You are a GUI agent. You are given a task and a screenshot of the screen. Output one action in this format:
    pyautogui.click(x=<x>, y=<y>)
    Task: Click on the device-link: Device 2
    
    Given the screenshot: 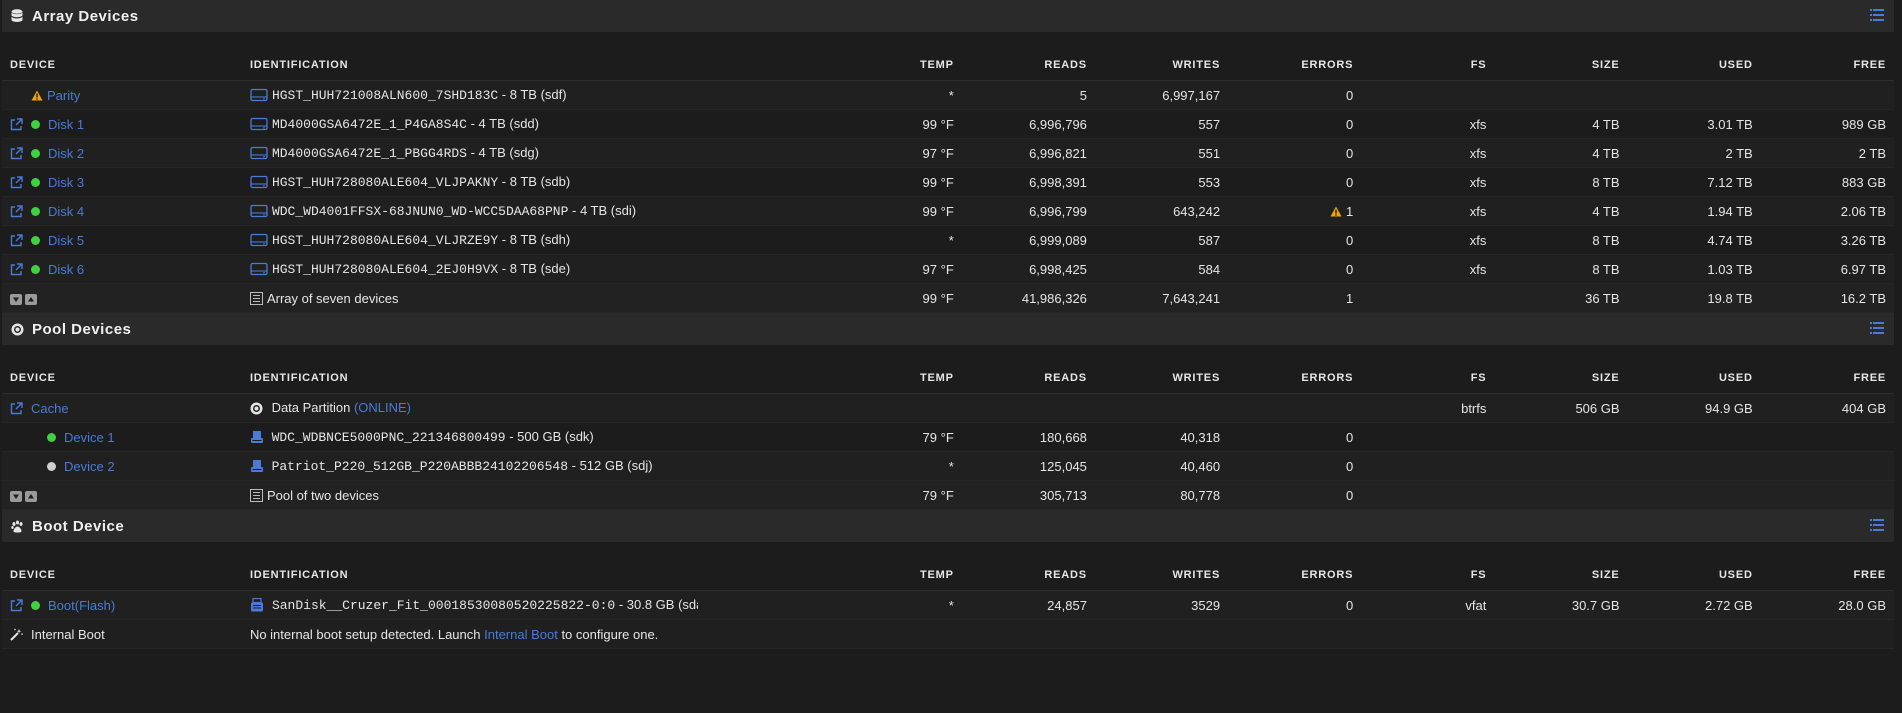 What is the action you would take?
    pyautogui.click(x=89, y=466)
    